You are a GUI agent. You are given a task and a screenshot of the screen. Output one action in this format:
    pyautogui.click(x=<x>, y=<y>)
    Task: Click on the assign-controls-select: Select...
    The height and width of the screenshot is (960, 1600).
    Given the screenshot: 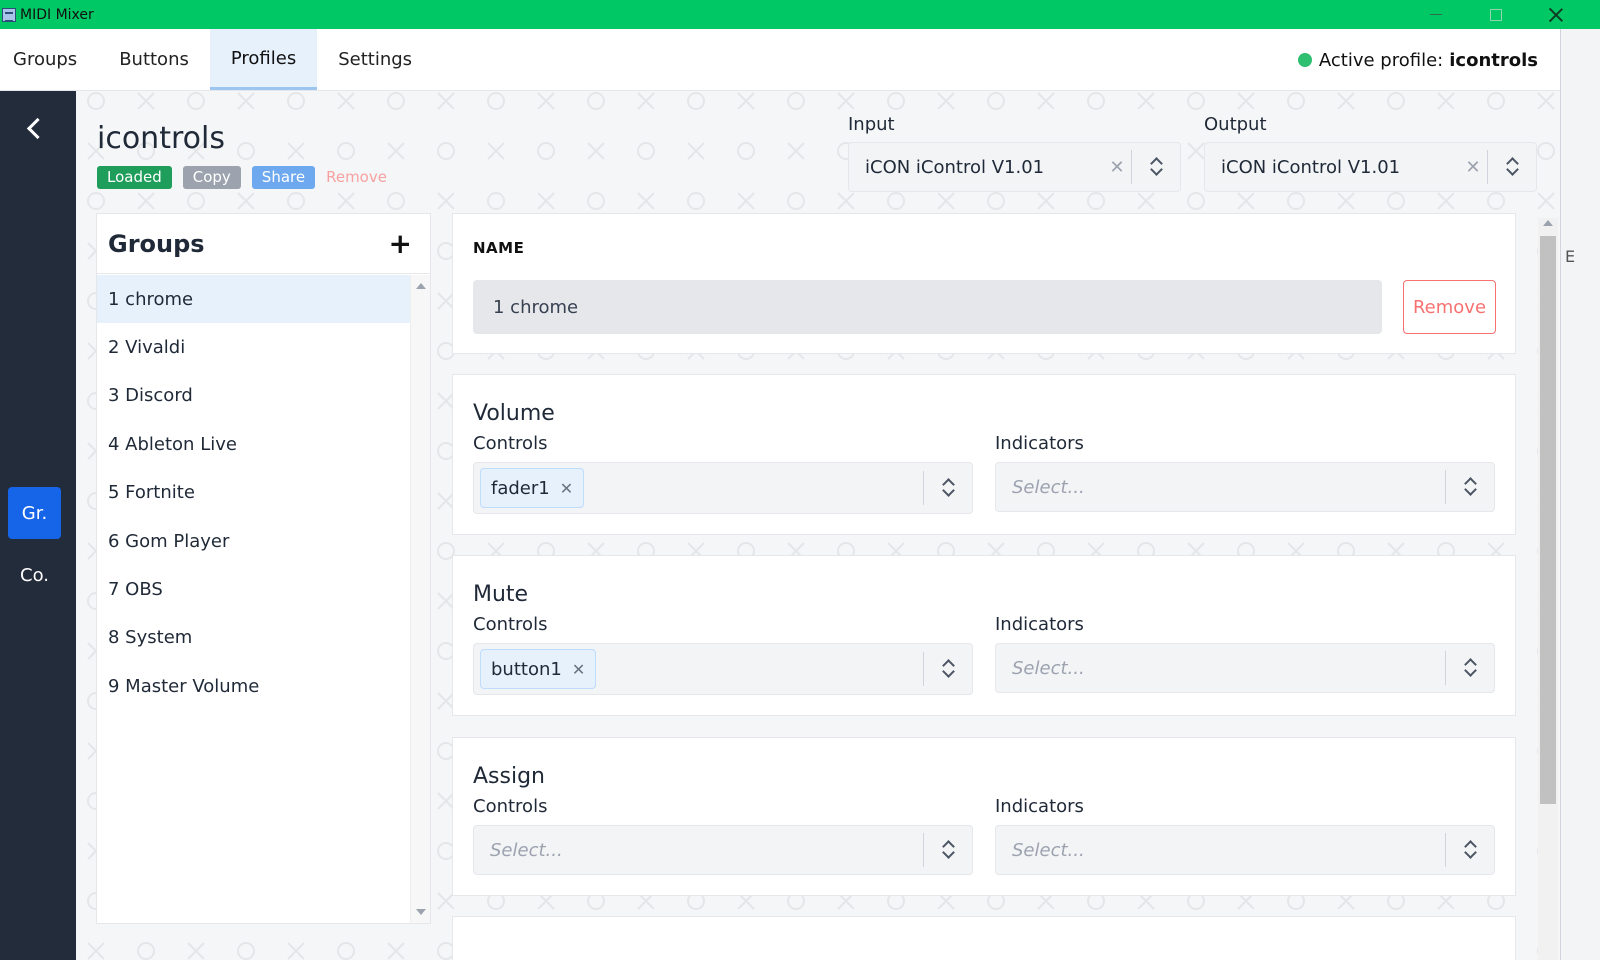 What is the action you would take?
    pyautogui.click(x=723, y=850)
    